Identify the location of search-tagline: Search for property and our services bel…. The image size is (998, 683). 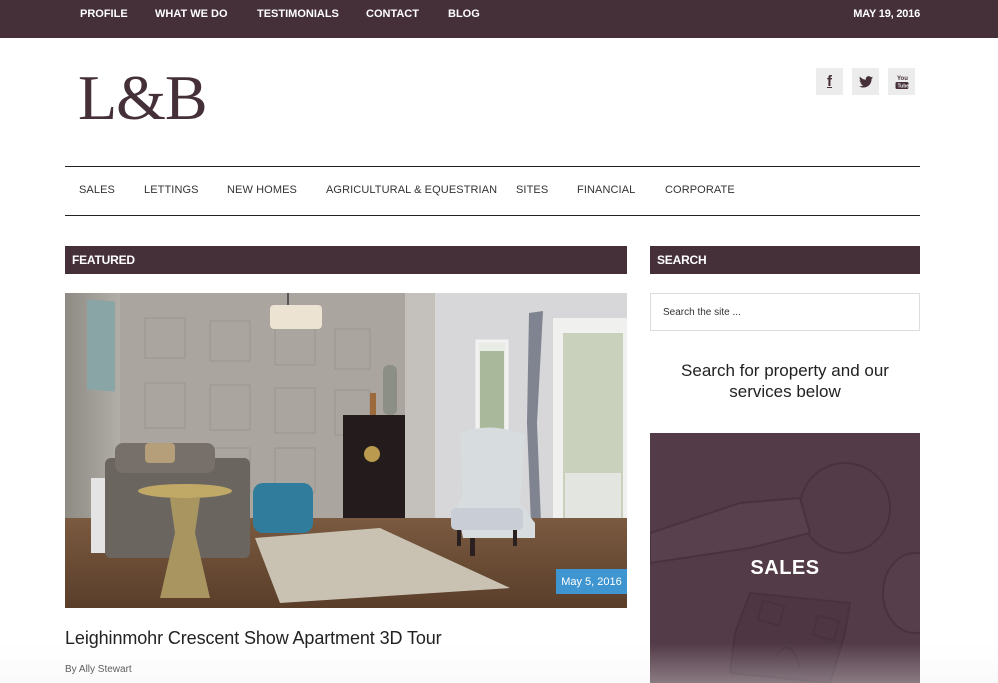
(785, 381).